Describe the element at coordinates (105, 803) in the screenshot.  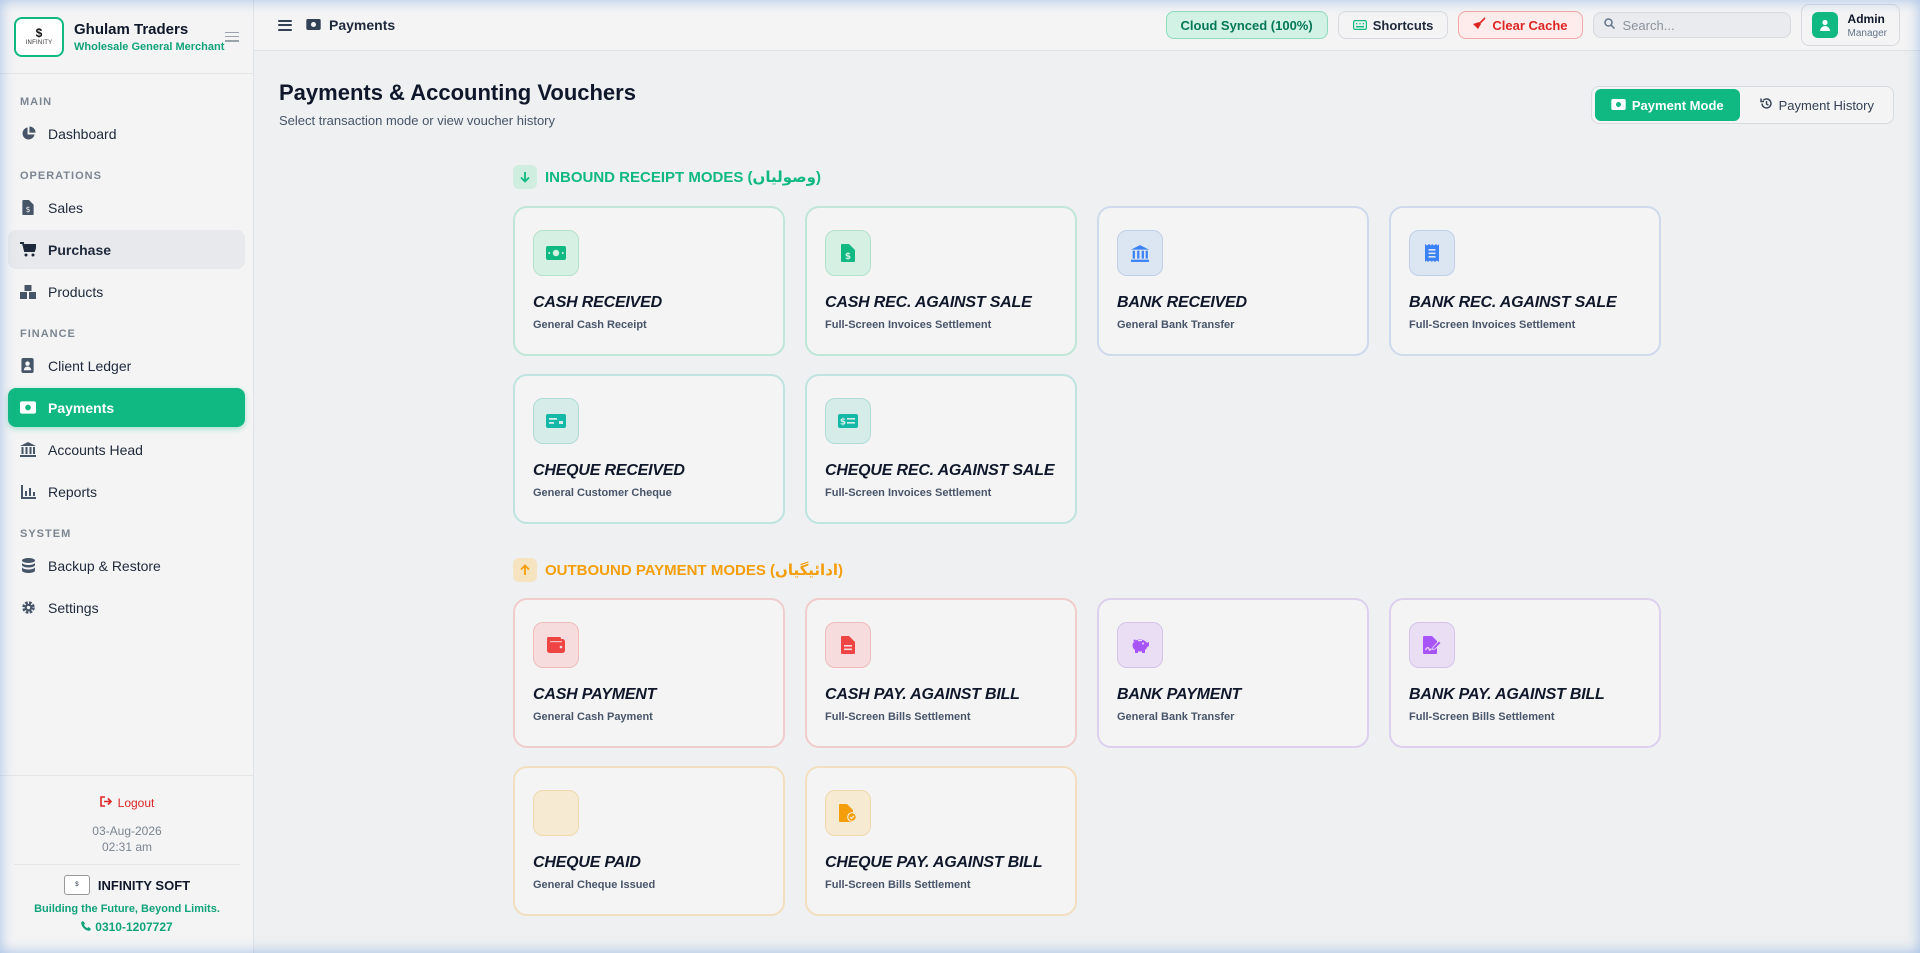
I see `logout-icon` at that location.